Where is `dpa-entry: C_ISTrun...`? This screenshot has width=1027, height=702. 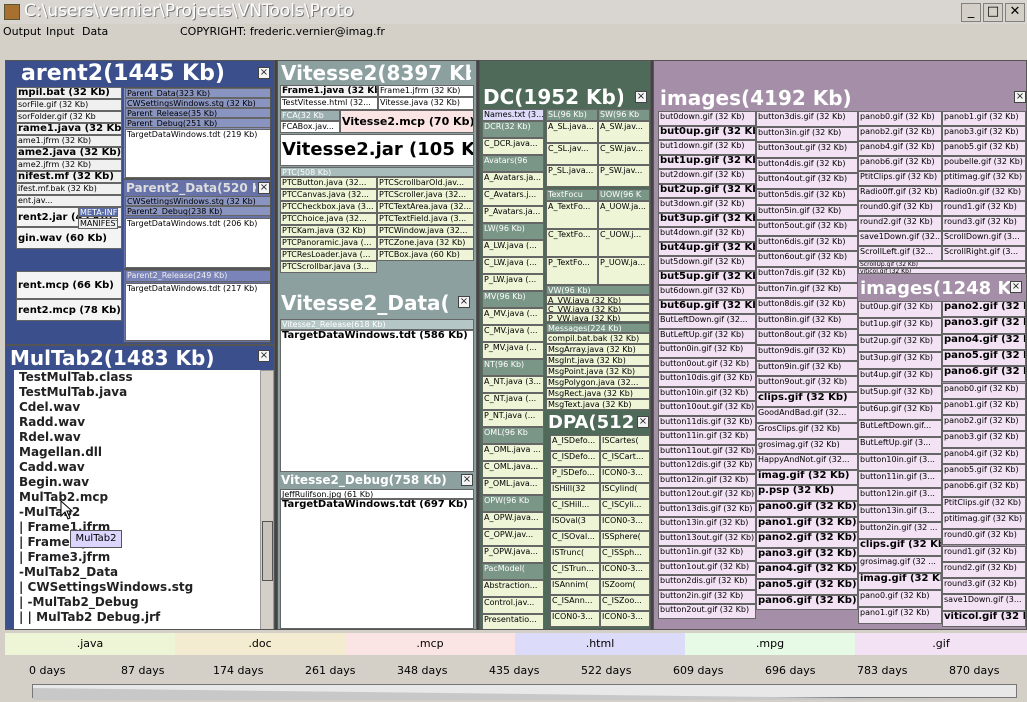 dpa-entry: C_ISTrun... is located at coordinates (575, 571).